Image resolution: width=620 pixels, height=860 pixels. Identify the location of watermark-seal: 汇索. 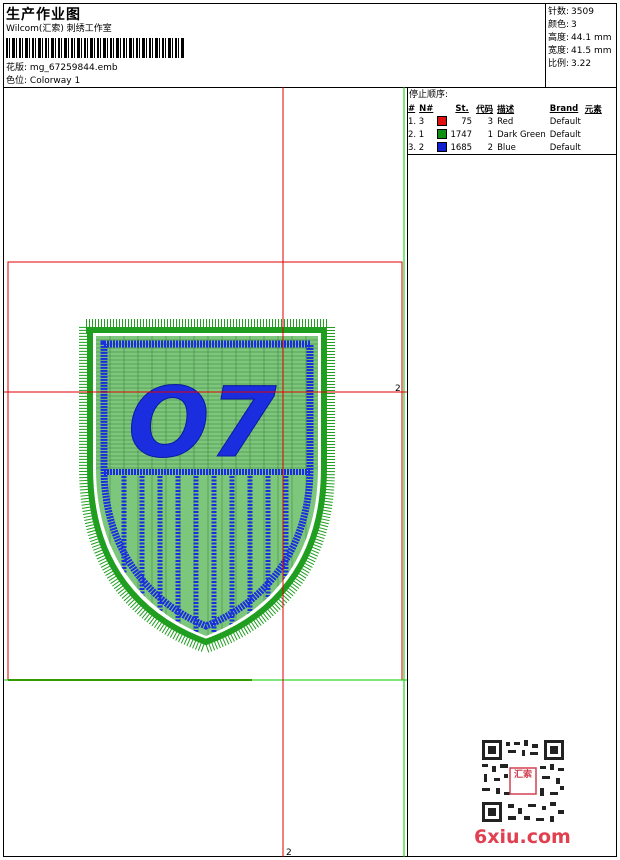
(522, 775).